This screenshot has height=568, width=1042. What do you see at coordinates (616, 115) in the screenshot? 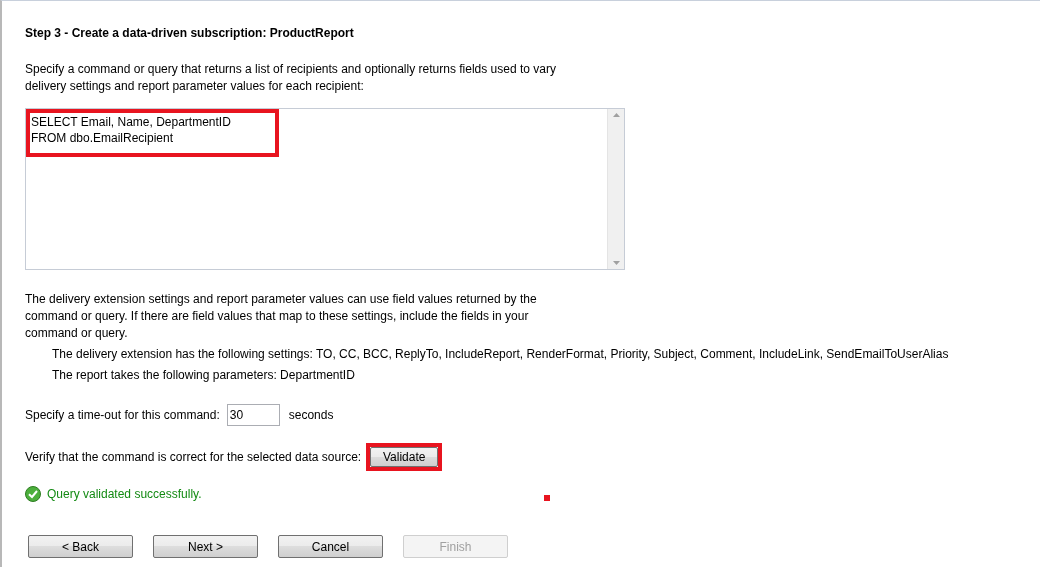
I see `scroll-up-icon` at bounding box center [616, 115].